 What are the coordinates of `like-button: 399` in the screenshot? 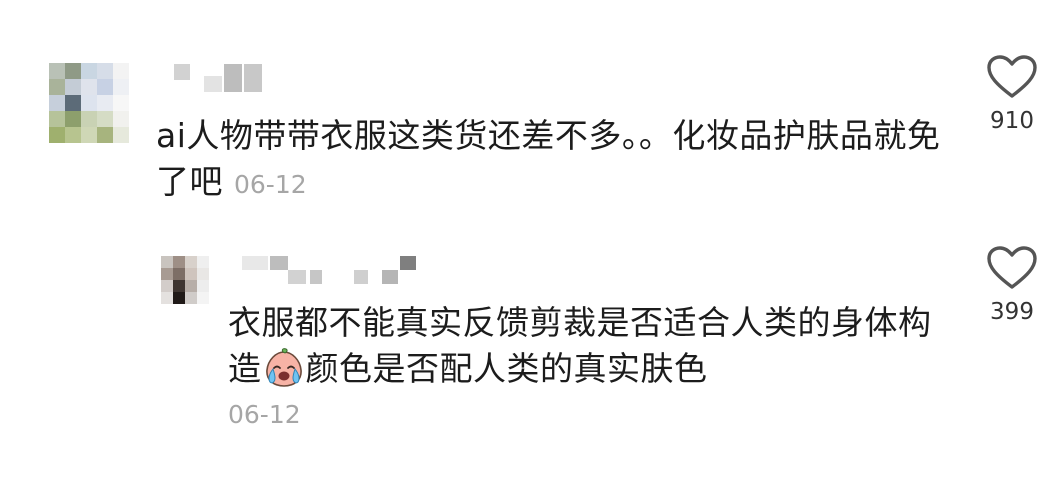 It's located at (1012, 285).